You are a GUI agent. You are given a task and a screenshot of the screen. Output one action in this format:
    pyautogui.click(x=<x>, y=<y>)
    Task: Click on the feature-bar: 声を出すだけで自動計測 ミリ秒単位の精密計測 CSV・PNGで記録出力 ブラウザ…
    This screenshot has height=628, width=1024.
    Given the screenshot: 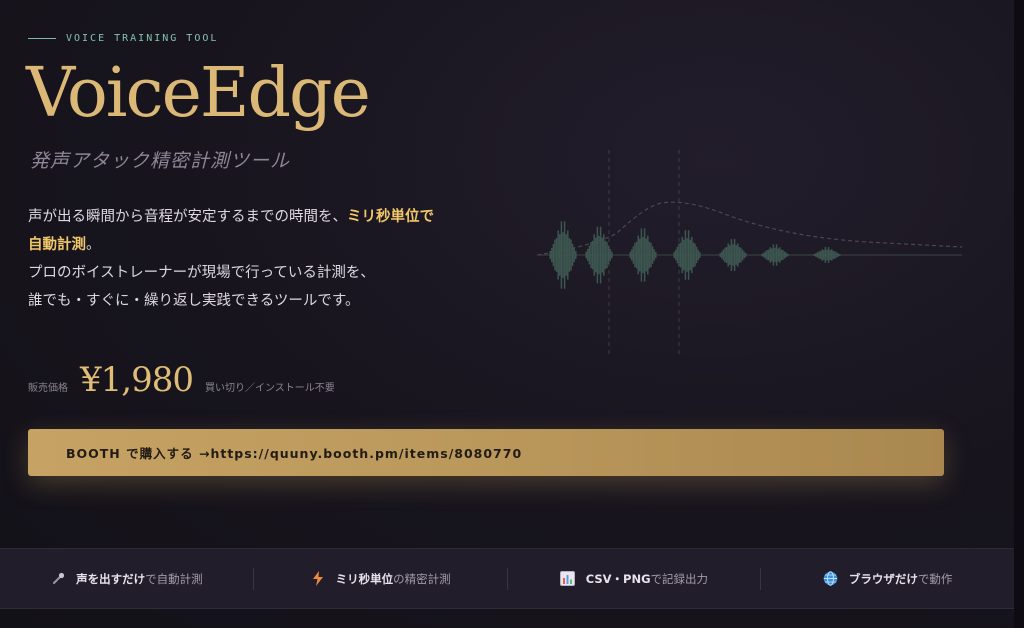 What is the action you would take?
    pyautogui.click(x=507, y=578)
    